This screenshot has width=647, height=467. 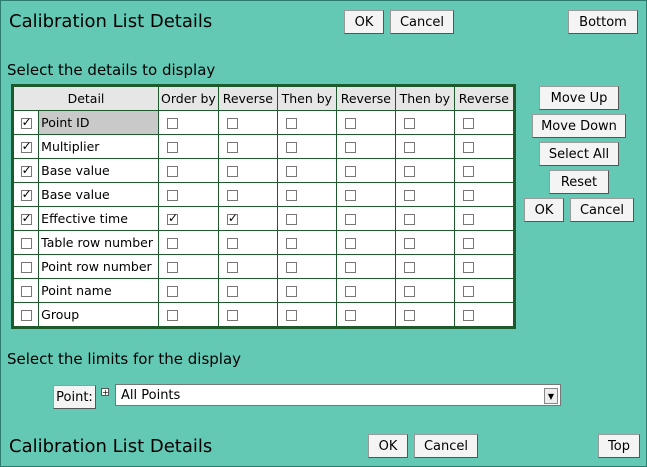 I want to click on side-cancel-button: Cancel, so click(x=602, y=210).